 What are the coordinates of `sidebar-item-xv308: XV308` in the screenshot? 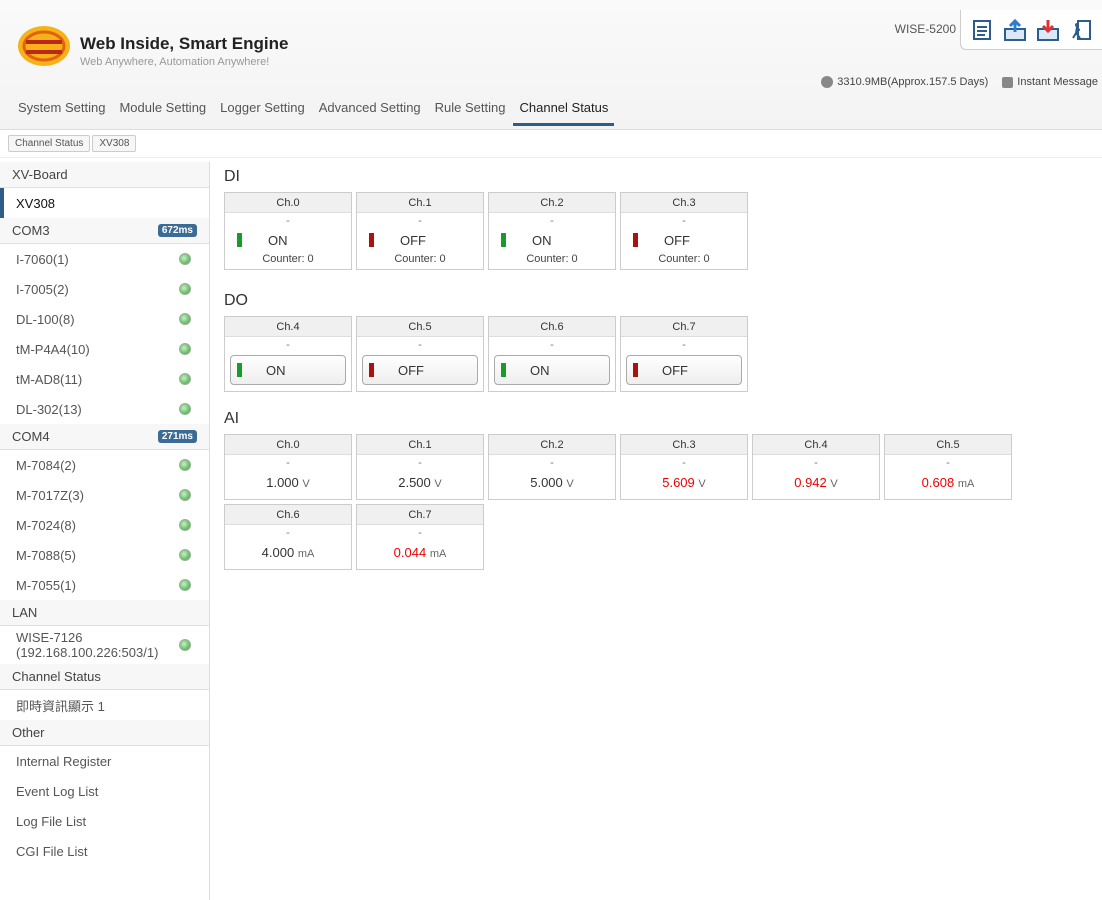 It's located at (104, 203).